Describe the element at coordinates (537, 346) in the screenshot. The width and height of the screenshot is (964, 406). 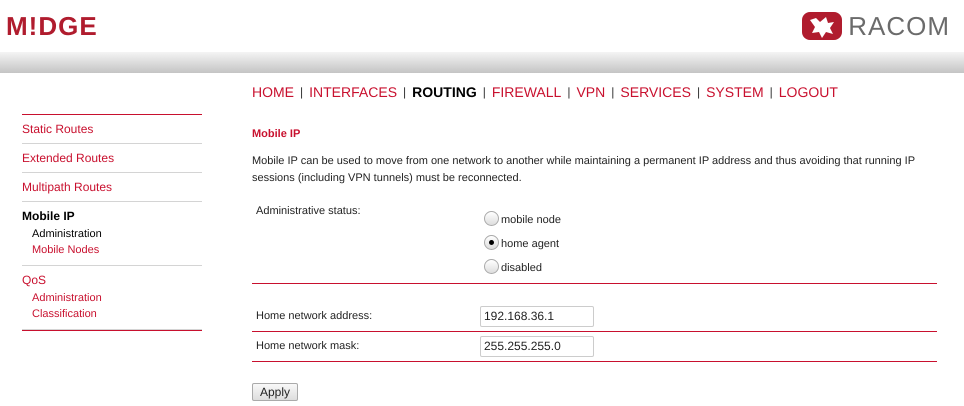
I see `input-field: 255.255.255.0` at that location.